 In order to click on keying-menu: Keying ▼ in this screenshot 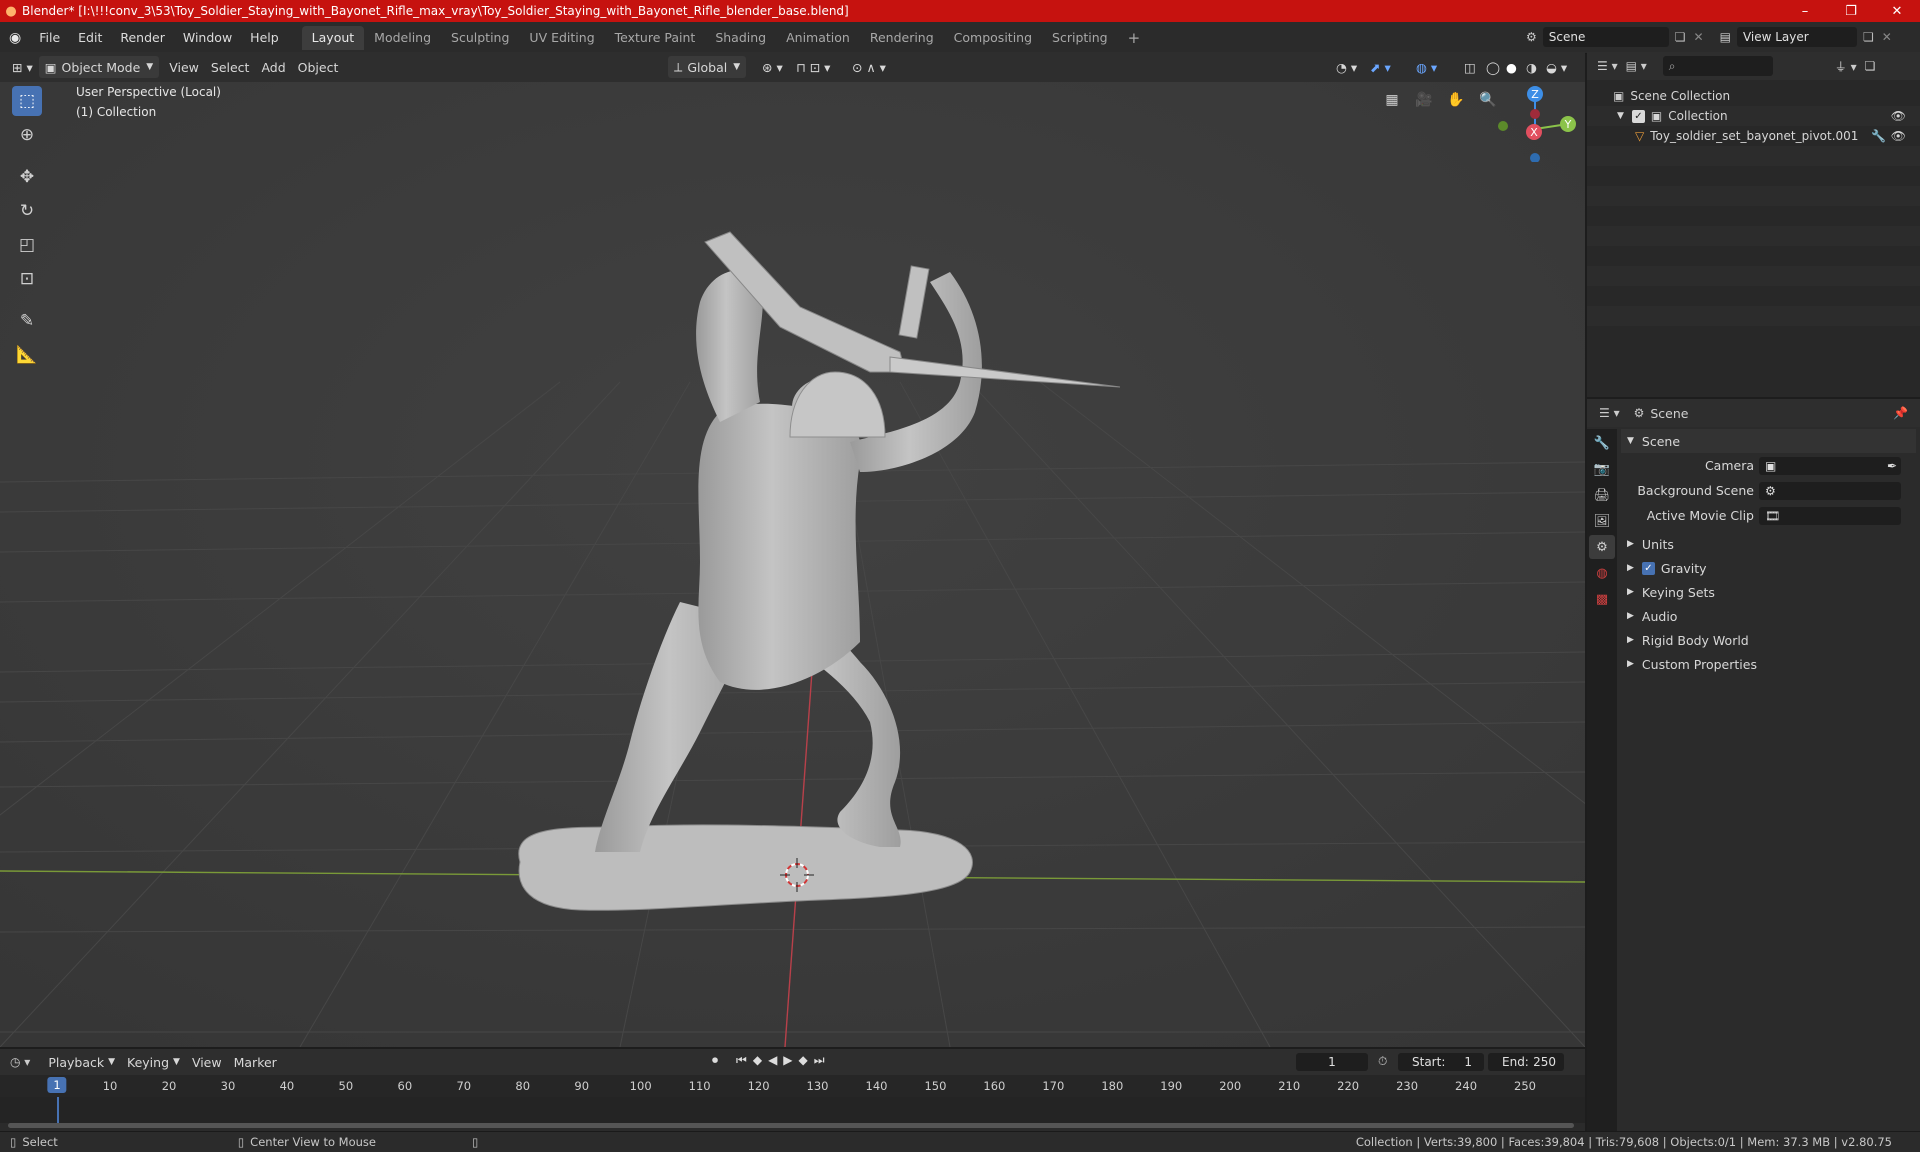, I will do `click(153, 1062)`.